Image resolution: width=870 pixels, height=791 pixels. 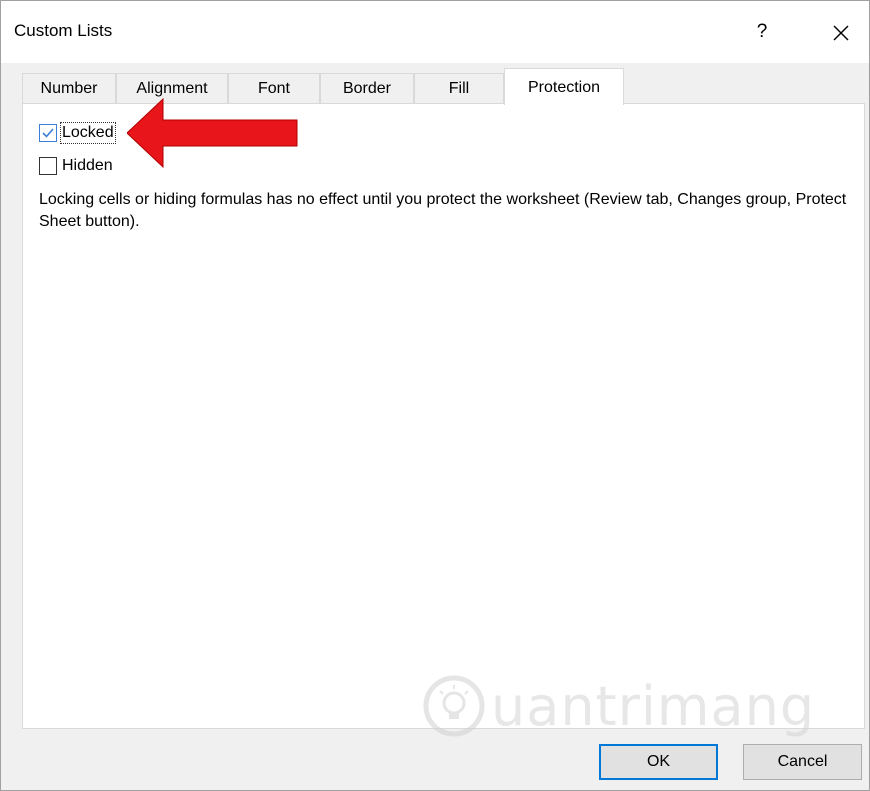 What do you see at coordinates (87, 165) in the screenshot?
I see `hidden-label: Hidden` at bounding box center [87, 165].